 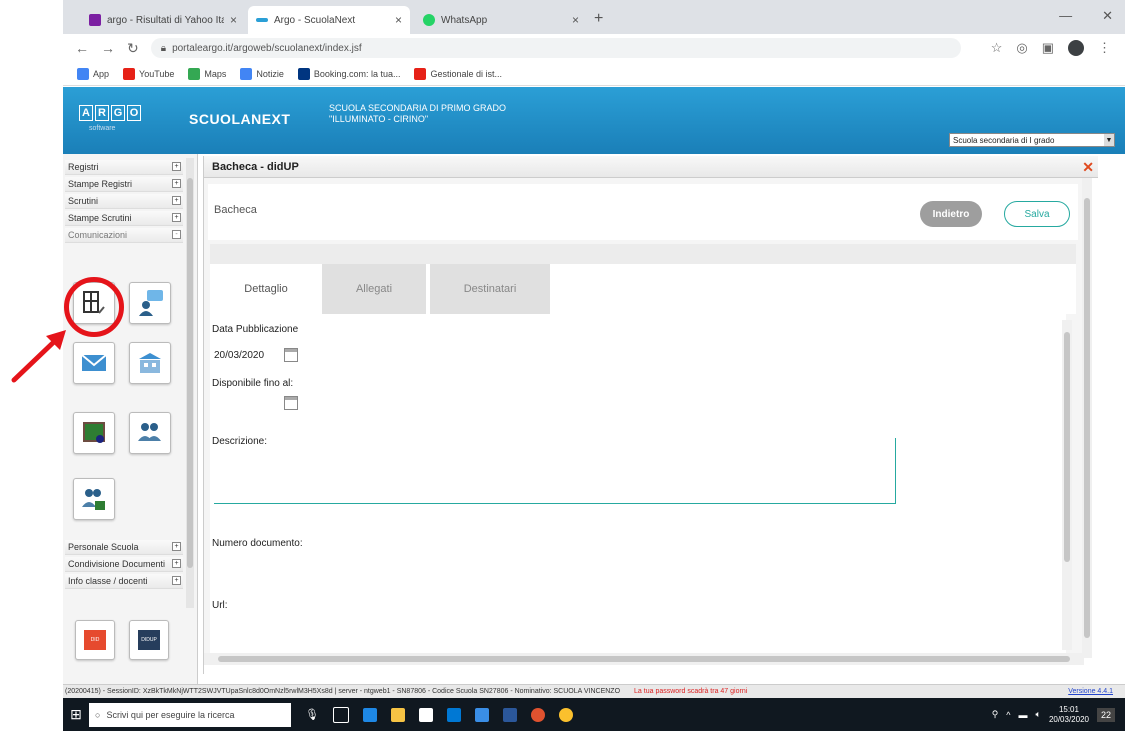 I want to click on notifications-icon: 22, so click(x=1105, y=714).